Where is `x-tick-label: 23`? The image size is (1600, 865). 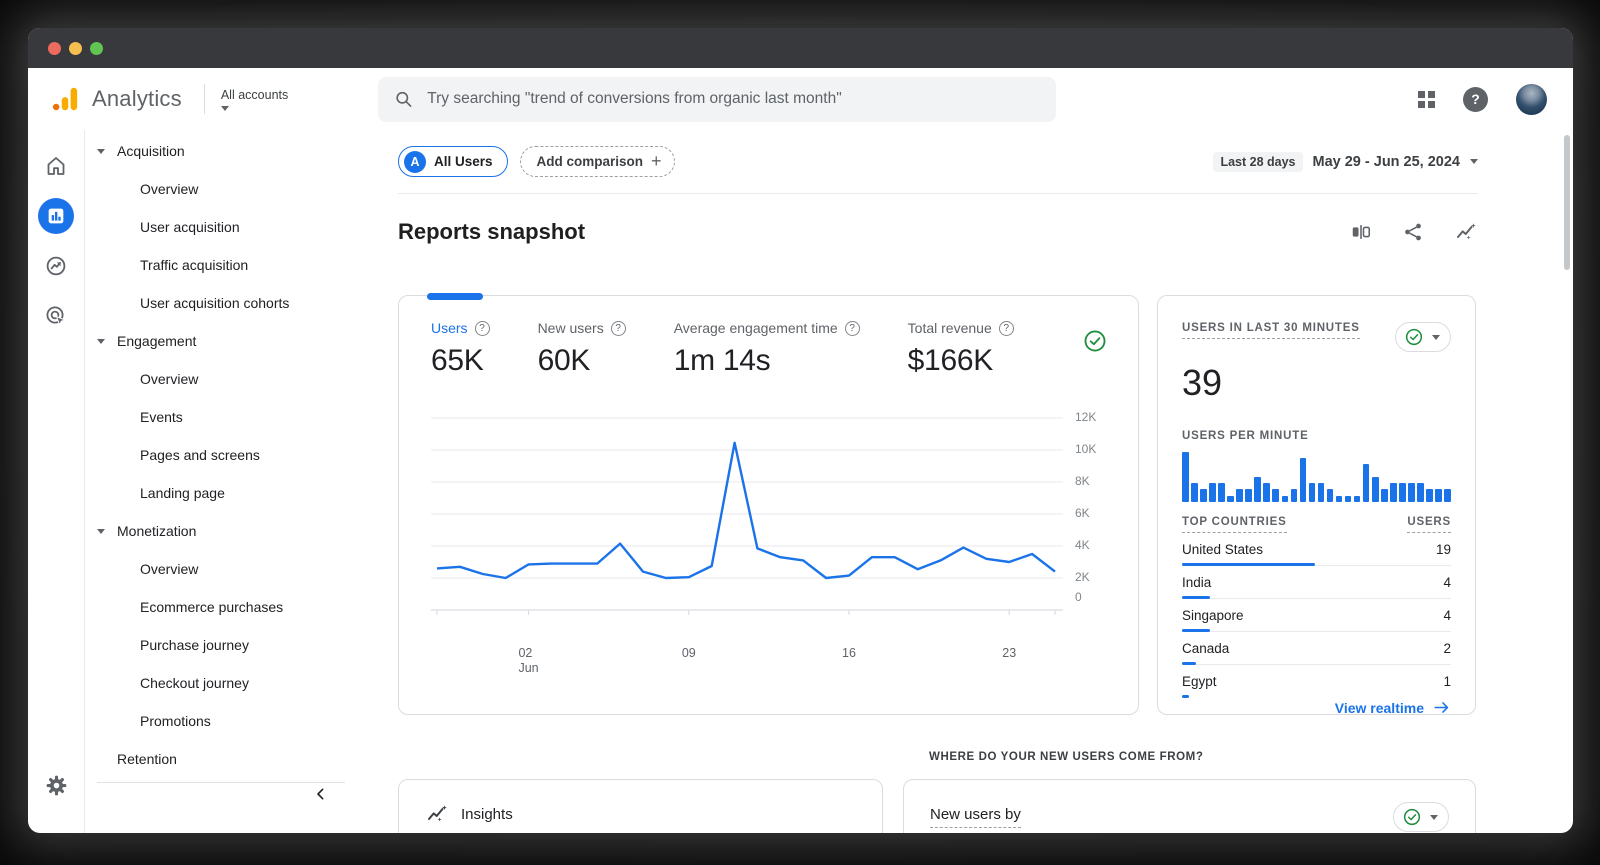 x-tick-label: 23 is located at coordinates (1009, 653).